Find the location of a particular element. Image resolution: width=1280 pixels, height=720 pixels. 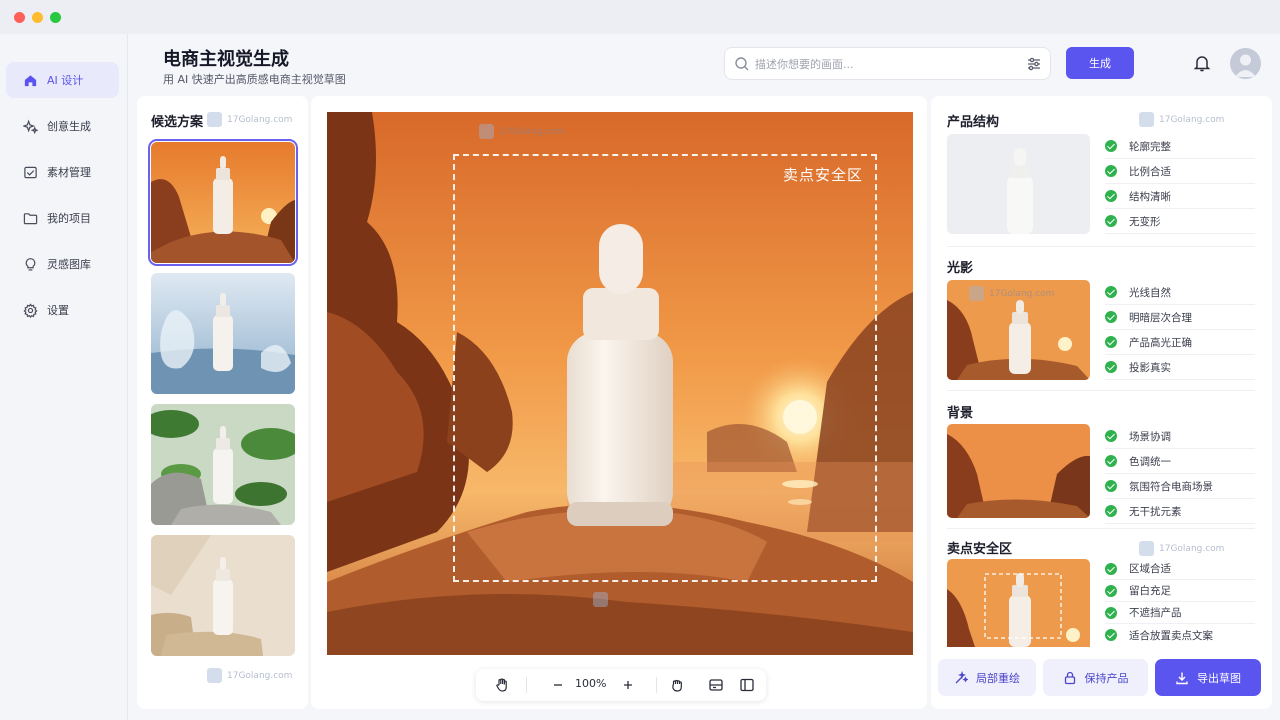

lightbulb-icon is located at coordinates (30, 264).